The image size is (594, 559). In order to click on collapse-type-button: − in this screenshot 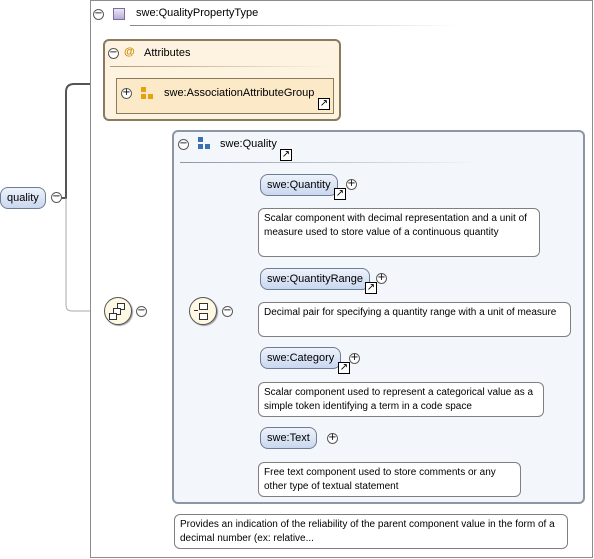, I will do `click(98, 14)`.